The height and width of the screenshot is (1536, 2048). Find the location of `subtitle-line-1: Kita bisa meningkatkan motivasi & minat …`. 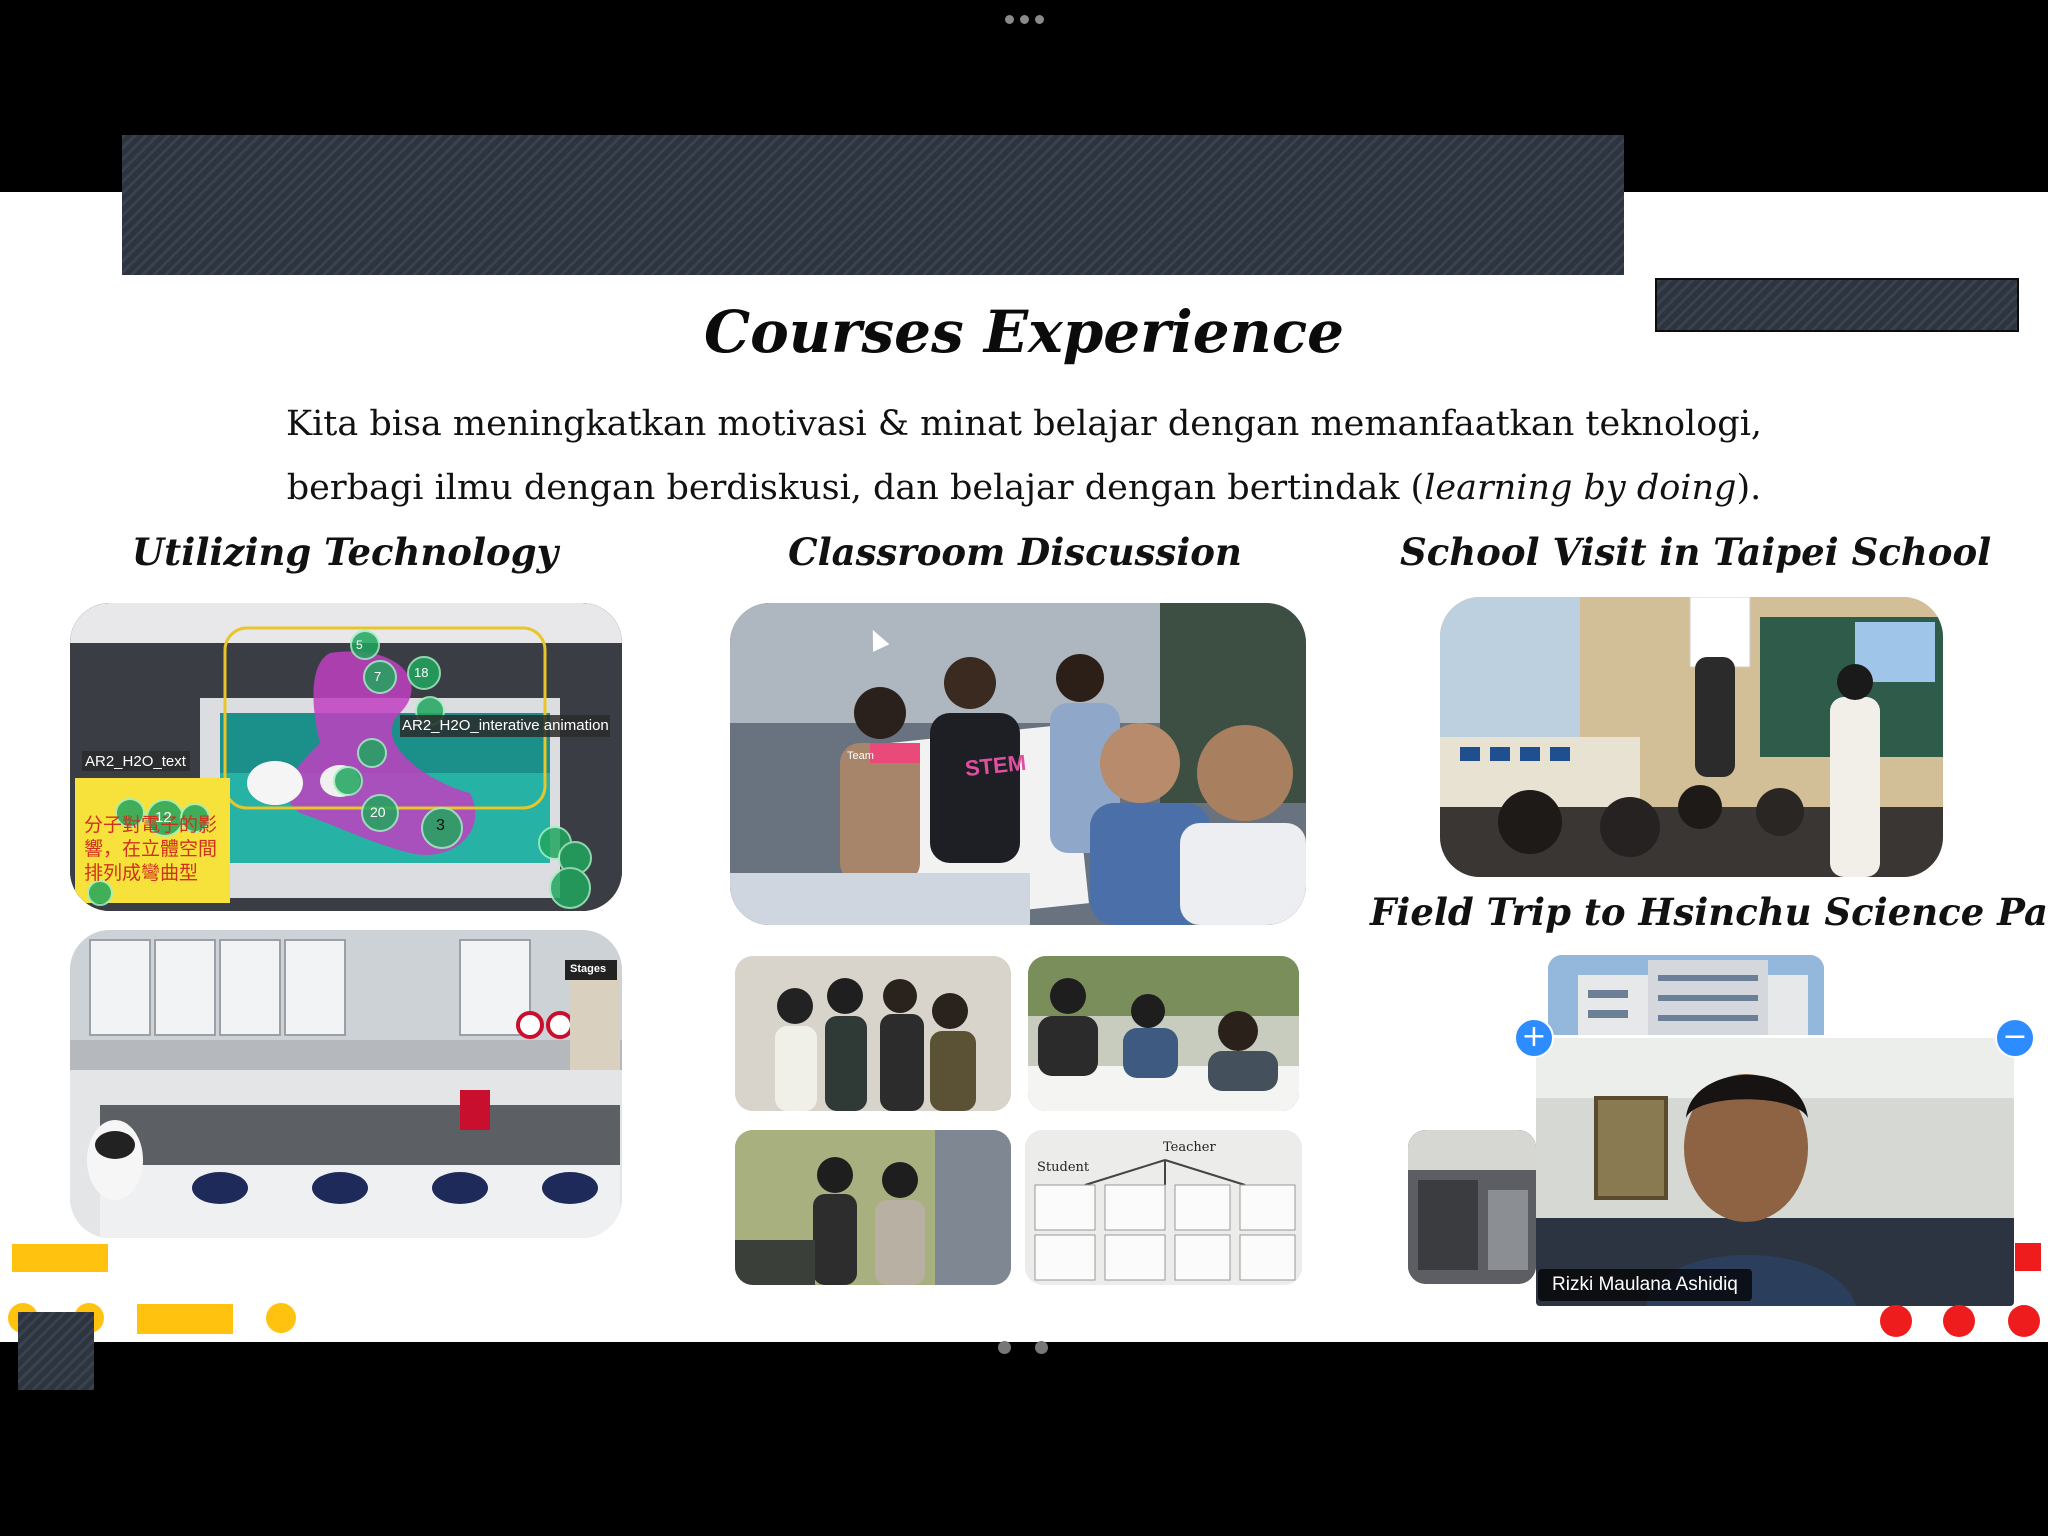

subtitle-line-1: Kita bisa meningkatkan motivasi & minat … is located at coordinates (1024, 424).